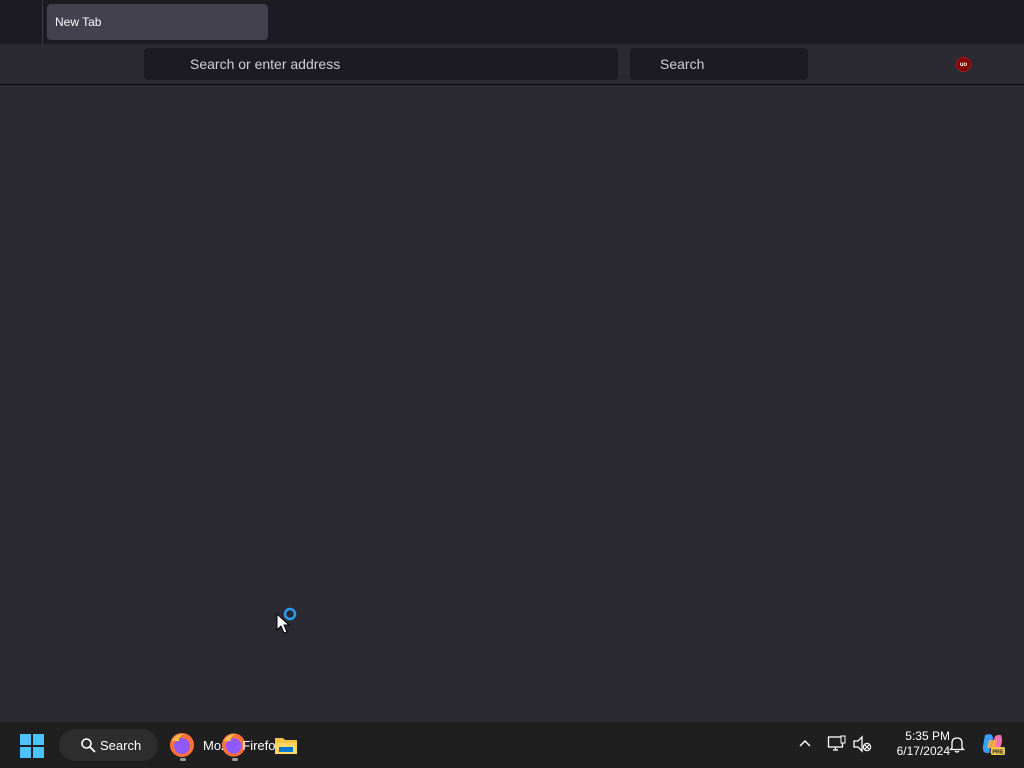 This screenshot has height=768, width=1024. I want to click on search-bar-placeholder: Search, so click(682, 64).